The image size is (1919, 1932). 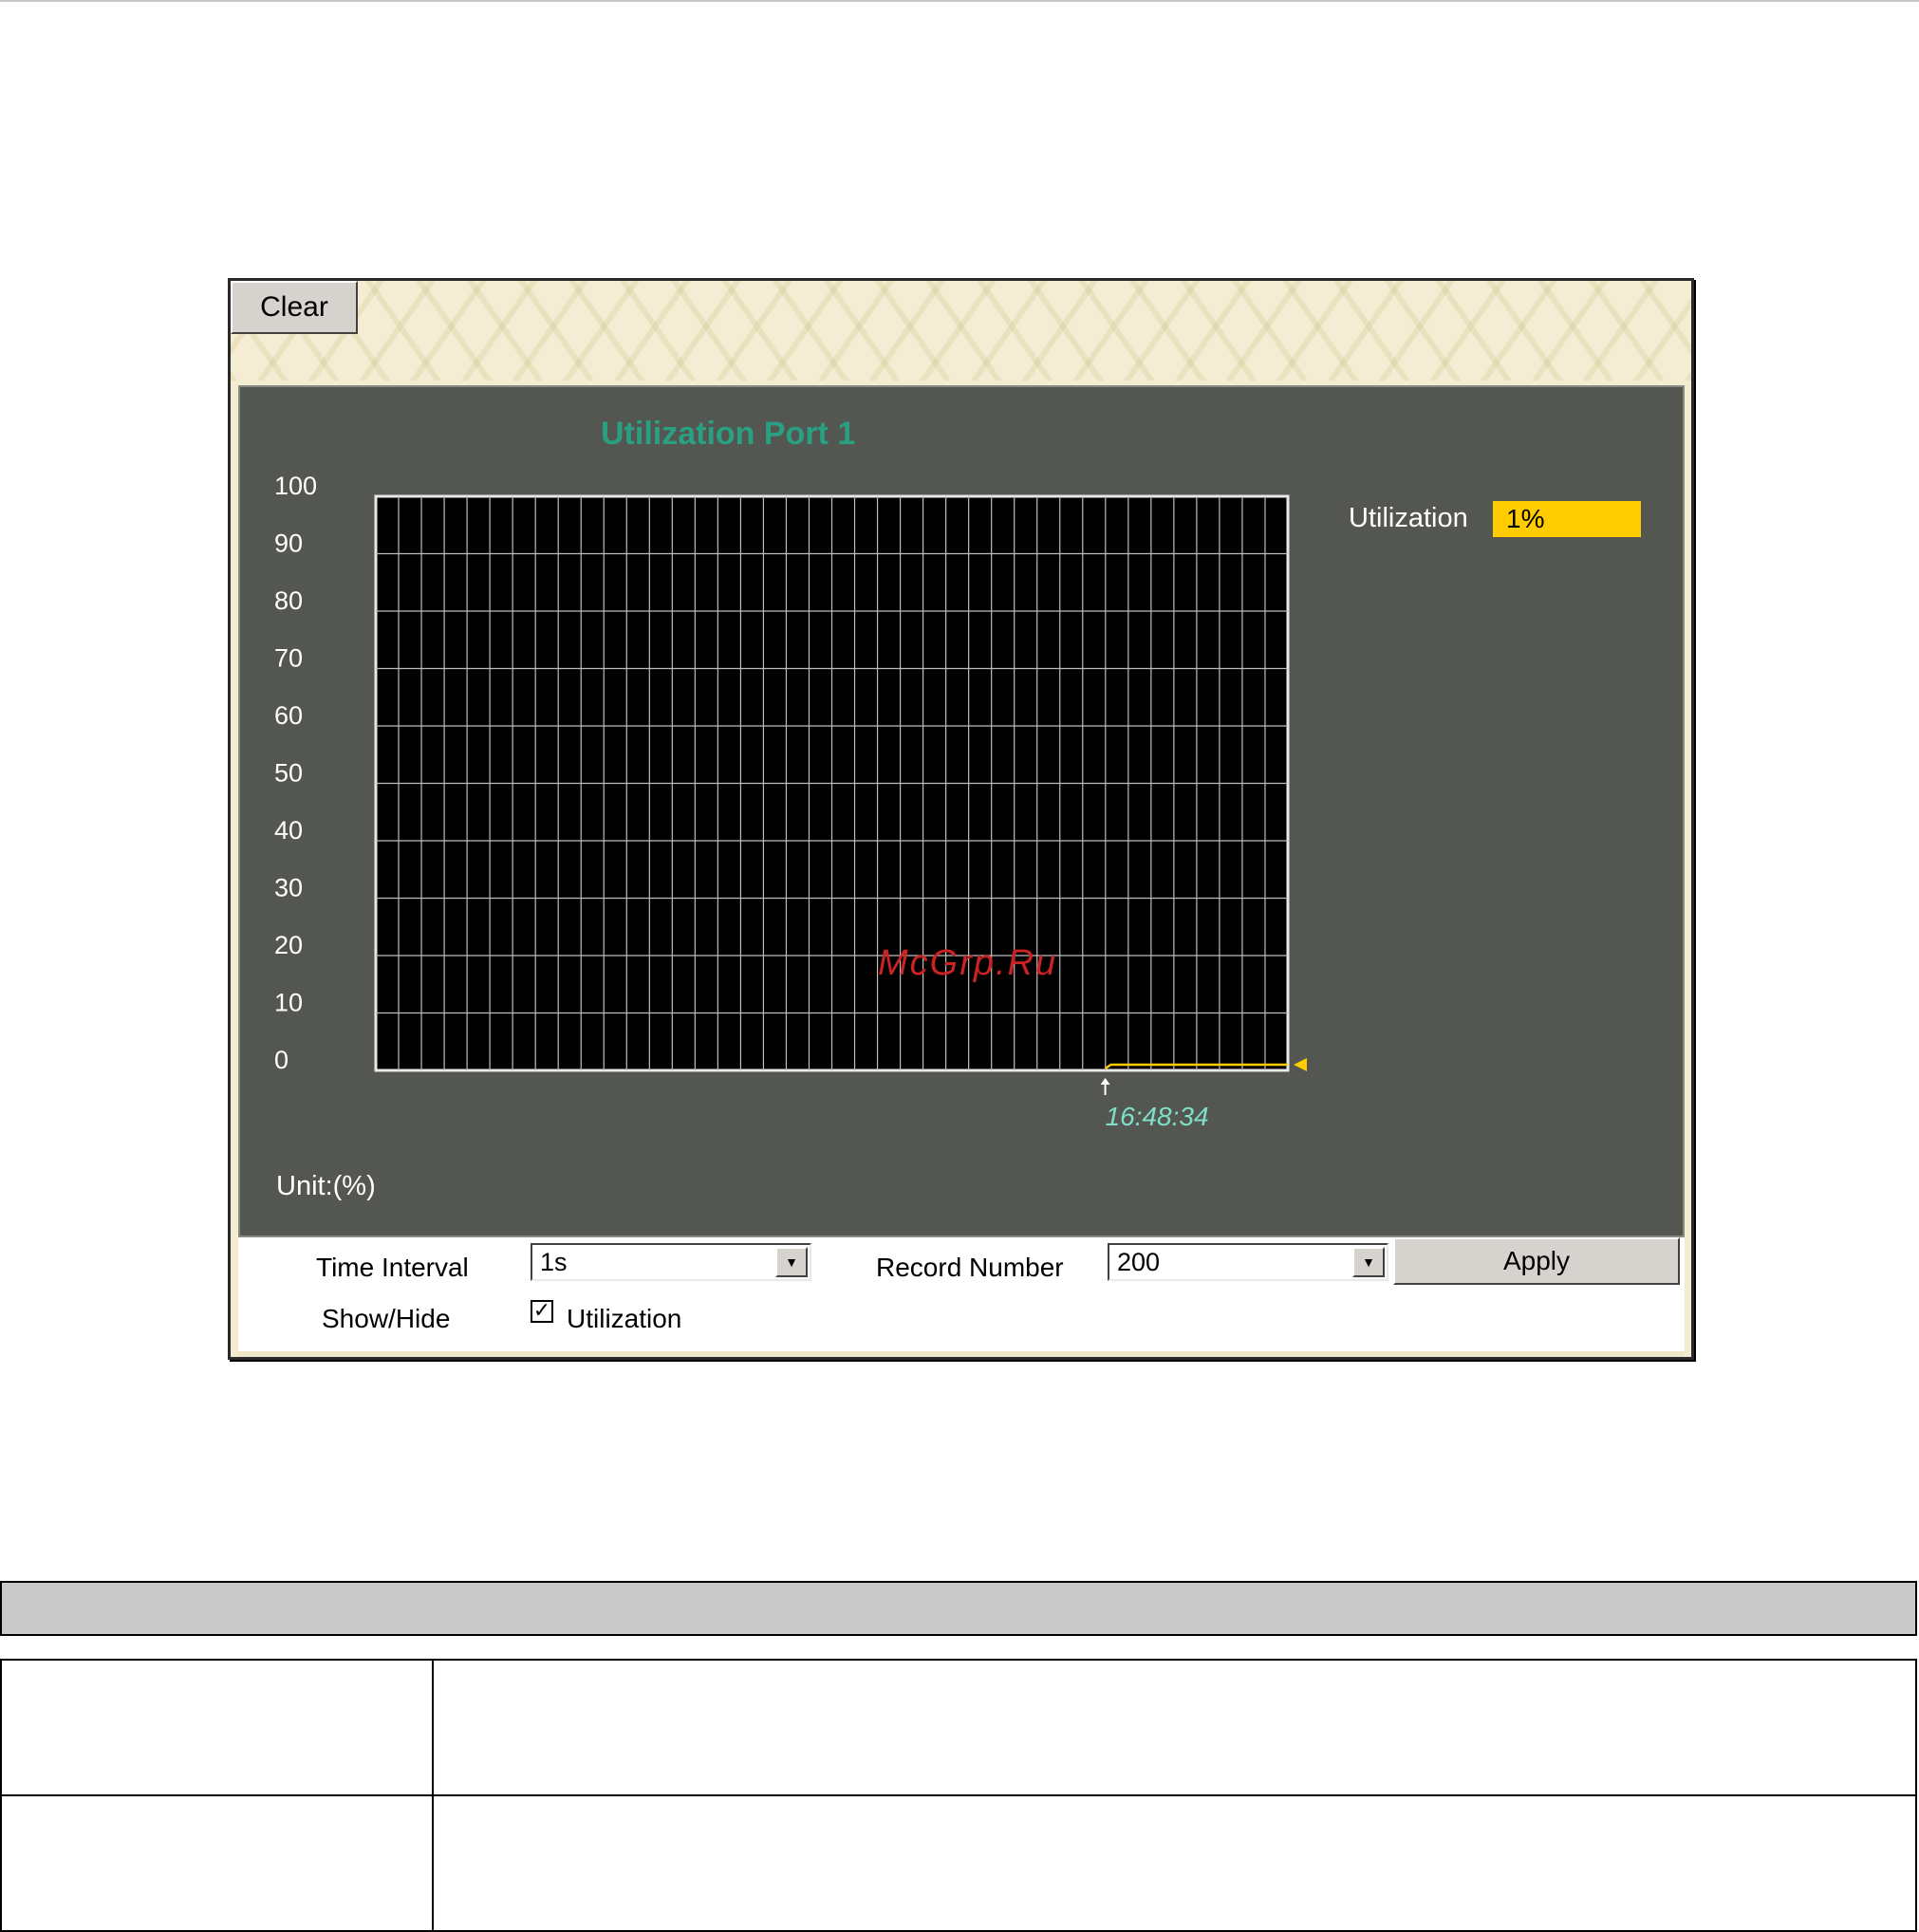 What do you see at coordinates (961, 331) in the screenshot?
I see `applet-header-background` at bounding box center [961, 331].